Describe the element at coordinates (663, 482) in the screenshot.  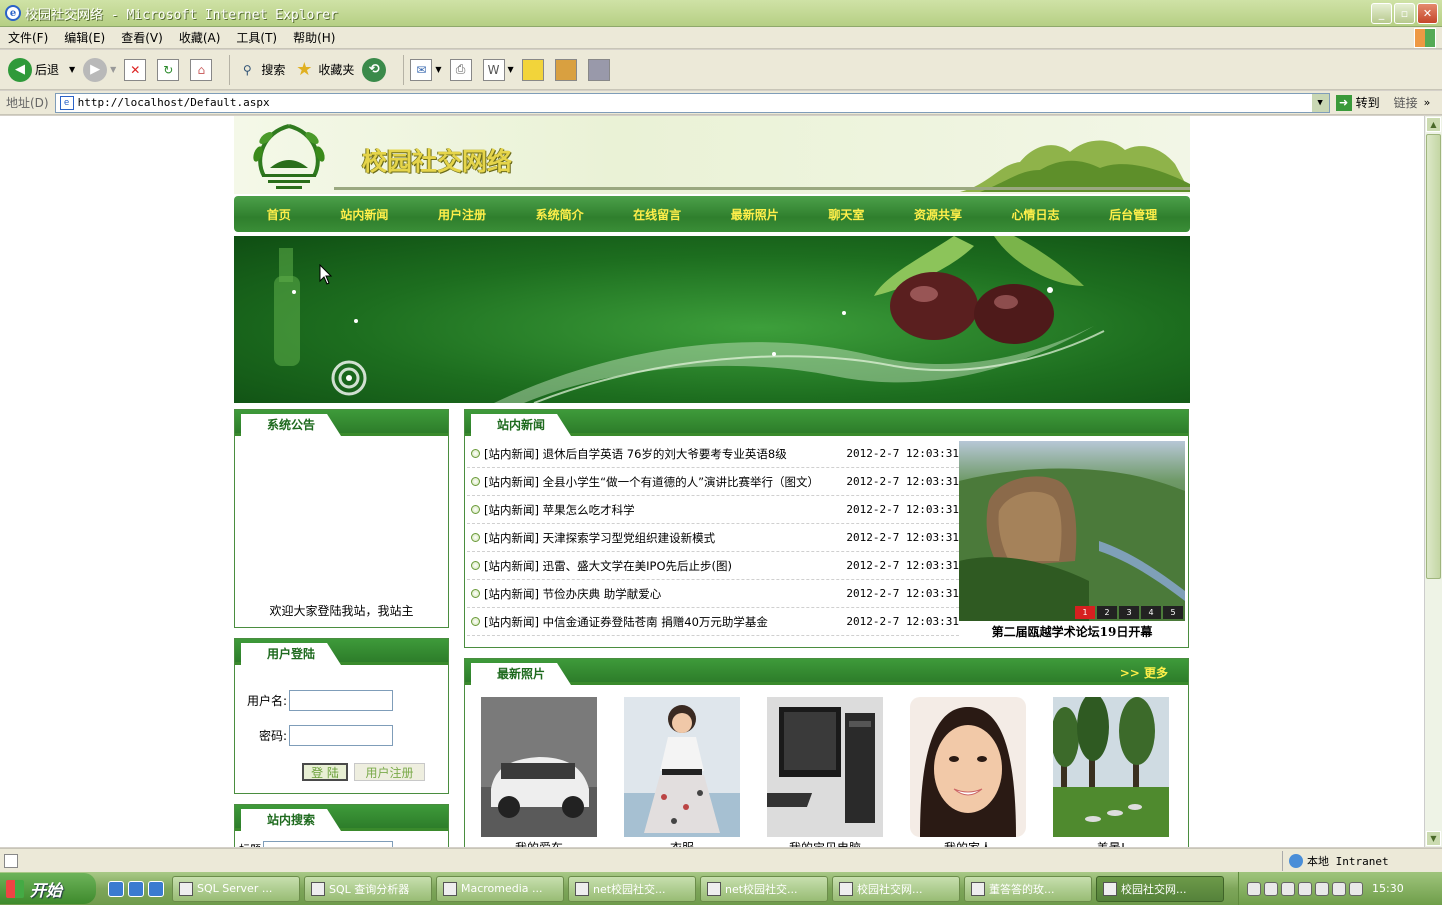
I see `news-item-title: [站内新闻] 全县小学生“做一个有道德的人”演讲比赛举行（图文）` at that location.